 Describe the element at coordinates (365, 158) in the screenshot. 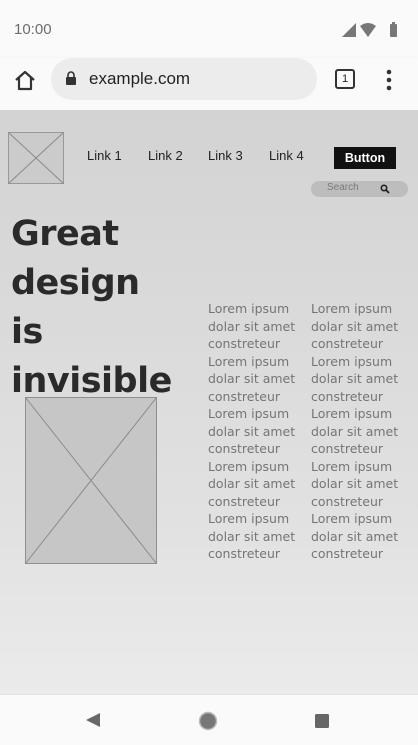

I see `header-button: Button` at that location.